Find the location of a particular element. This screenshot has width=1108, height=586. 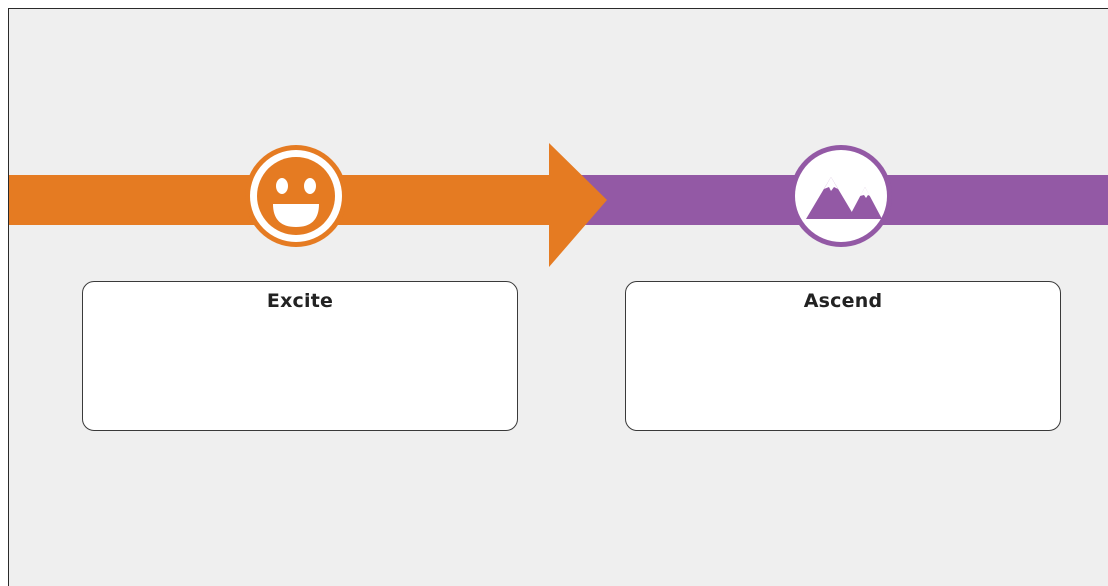

stage-card-excite: Excite is located at coordinates (300, 356).